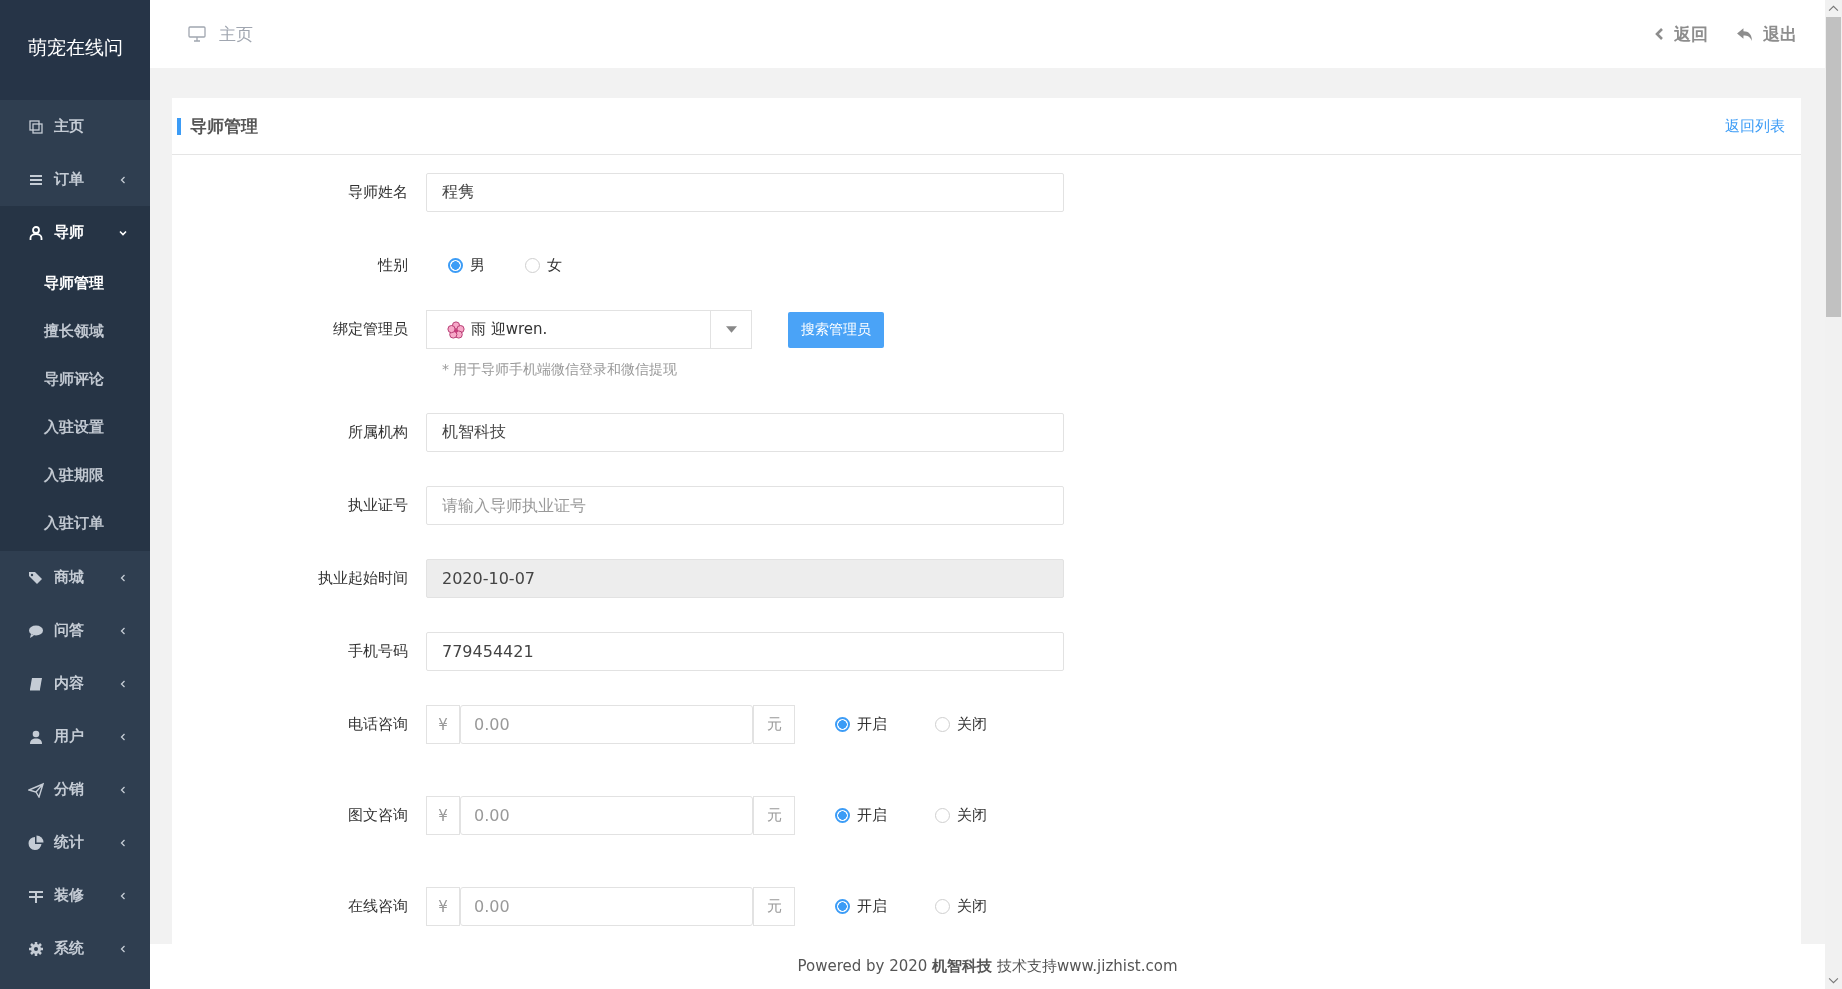  I want to click on sidebar-item: 系统, so click(75, 948).